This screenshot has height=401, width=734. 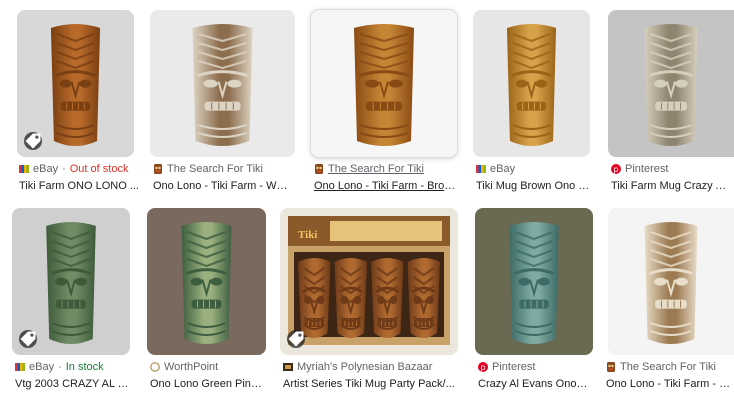 I want to click on tiki-mug-image: Tiki, so click(x=369, y=281).